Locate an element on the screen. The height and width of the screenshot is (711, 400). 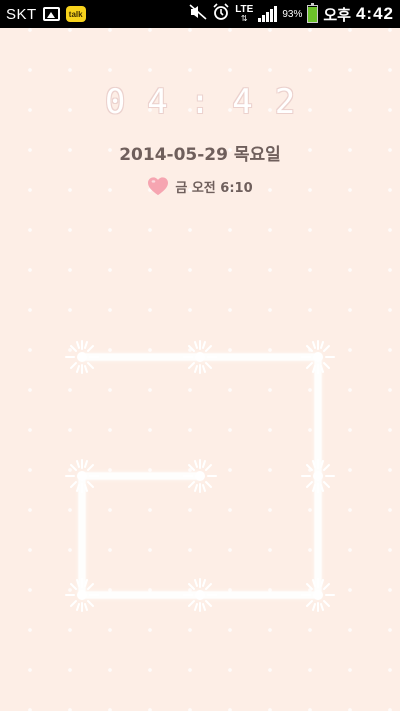
status-time: 4:42 is located at coordinates (374, 13).